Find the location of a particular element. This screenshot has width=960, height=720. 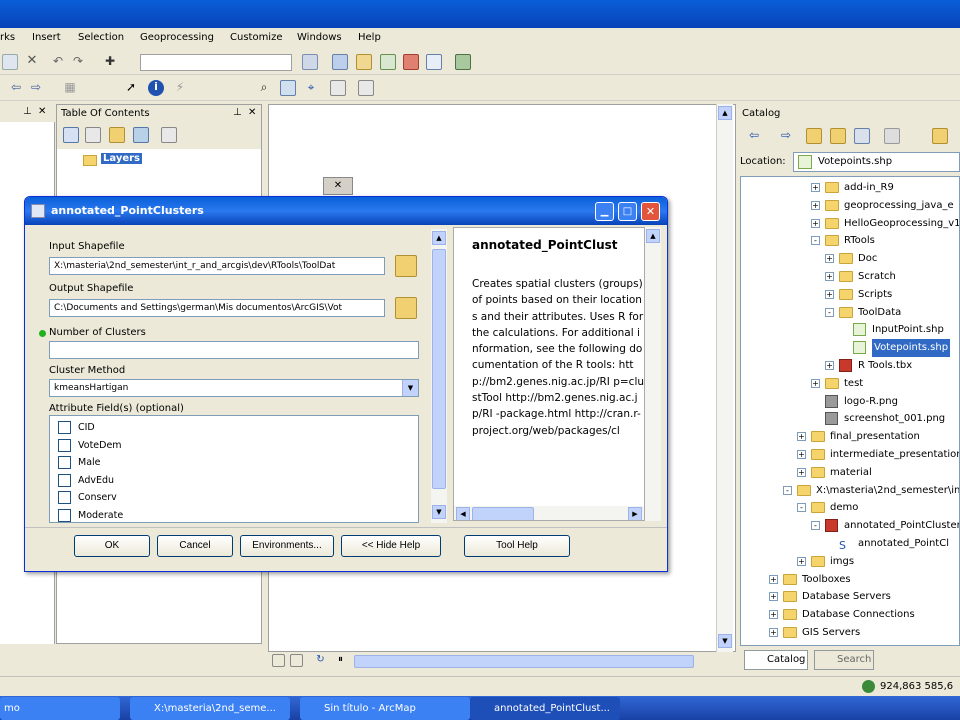

toggle-contents-icon is located at coordinates (862, 136).